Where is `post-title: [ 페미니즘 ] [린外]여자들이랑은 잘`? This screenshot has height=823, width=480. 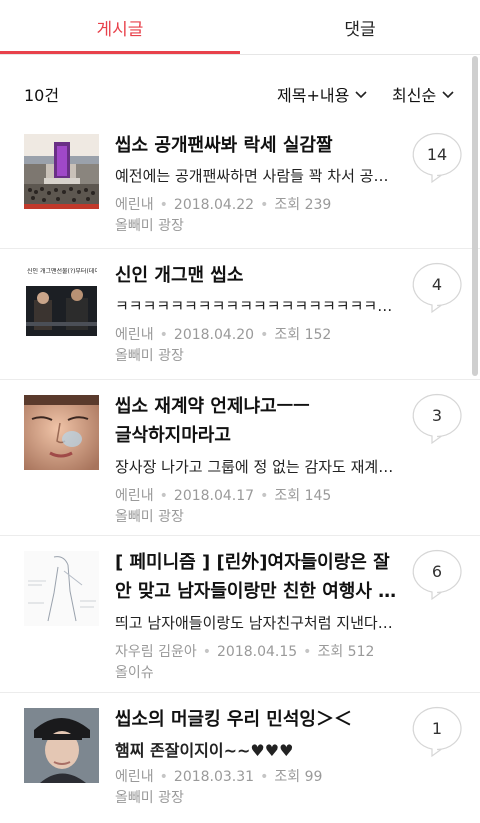 post-title: [ 페미니즘 ] [린外]여자들이랑은 잘 is located at coordinates (252, 562).